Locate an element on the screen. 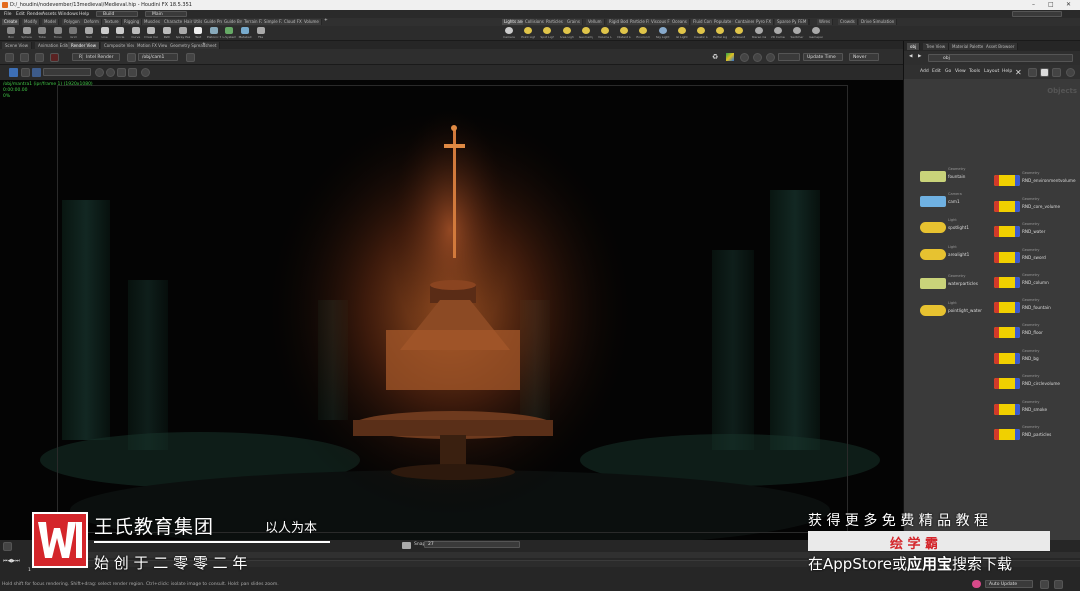 The image size is (1080, 591). tool-draw-curve: Draw Curve is located at coordinates (151, 33).